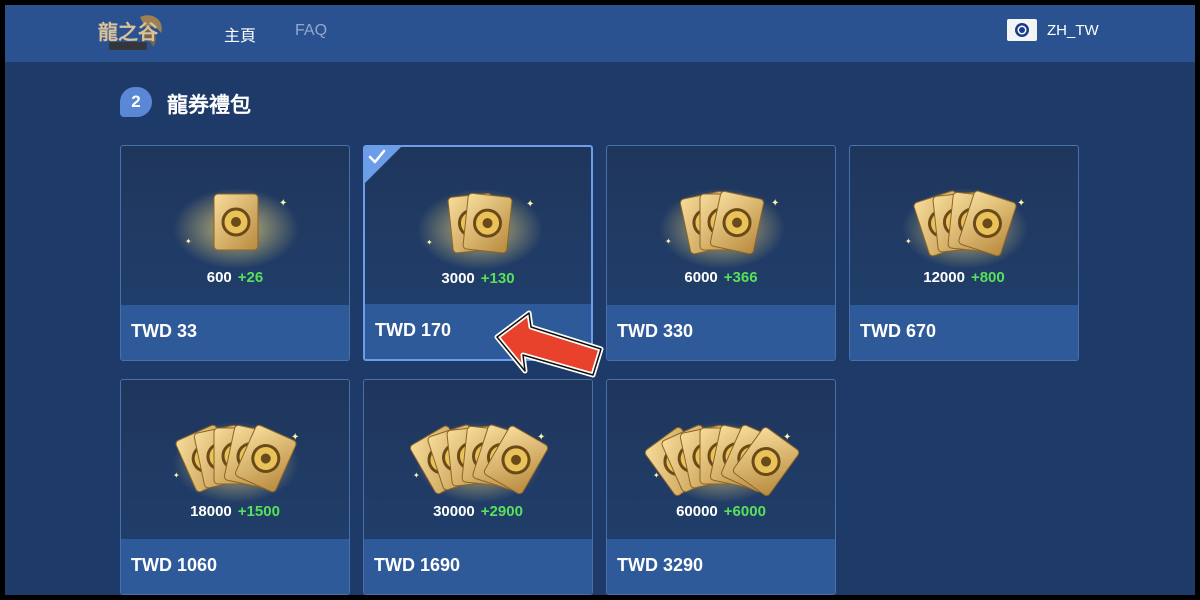 Image resolution: width=1200 pixels, height=600 pixels. What do you see at coordinates (136, 102) in the screenshot?
I see `section-number-badge: 2` at bounding box center [136, 102].